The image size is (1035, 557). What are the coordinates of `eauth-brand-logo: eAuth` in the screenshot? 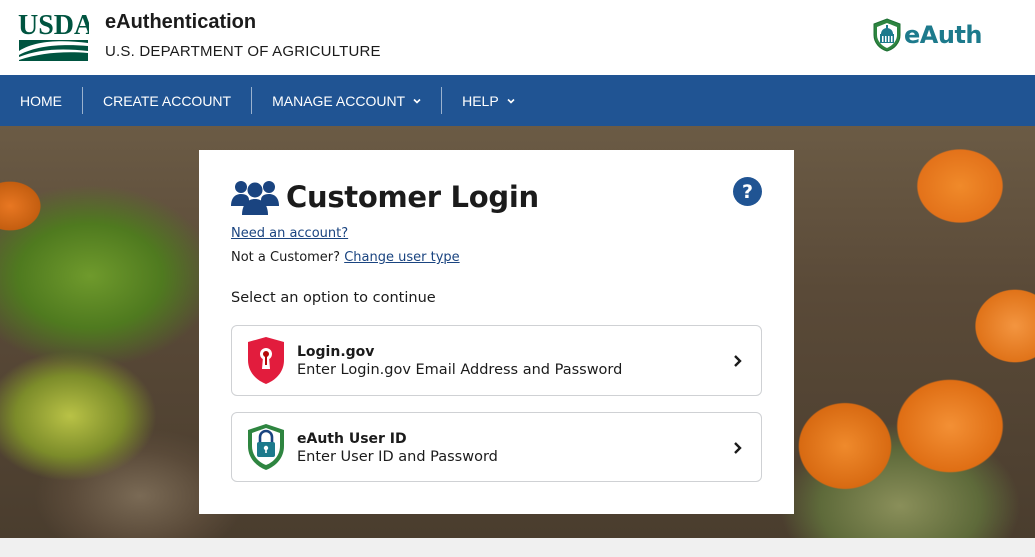 It's located at (927, 35).